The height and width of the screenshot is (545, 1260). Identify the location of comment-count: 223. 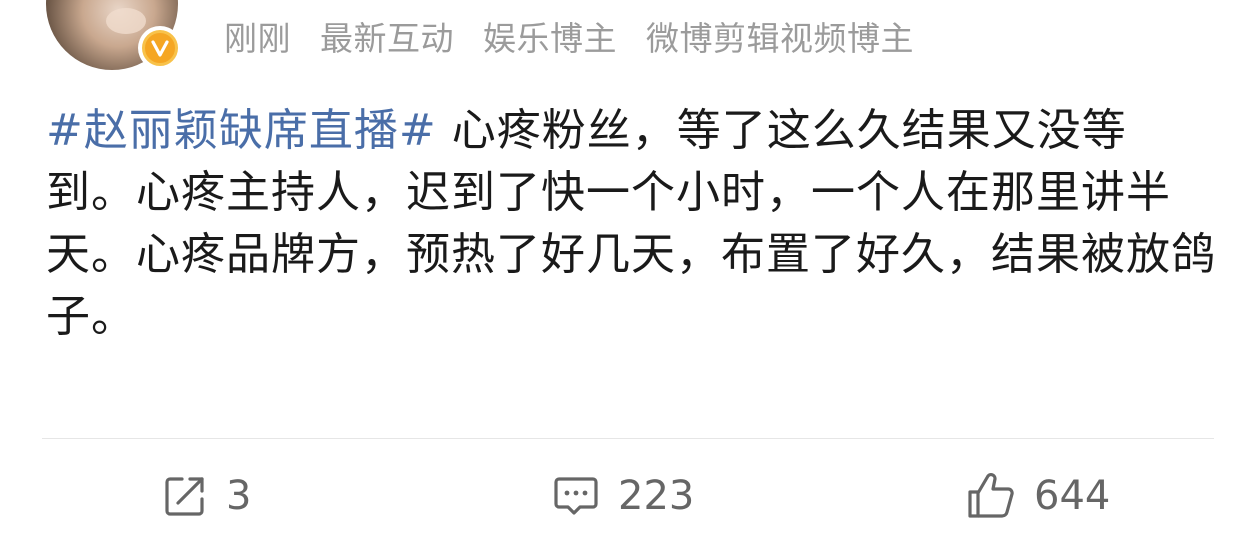
(656, 496).